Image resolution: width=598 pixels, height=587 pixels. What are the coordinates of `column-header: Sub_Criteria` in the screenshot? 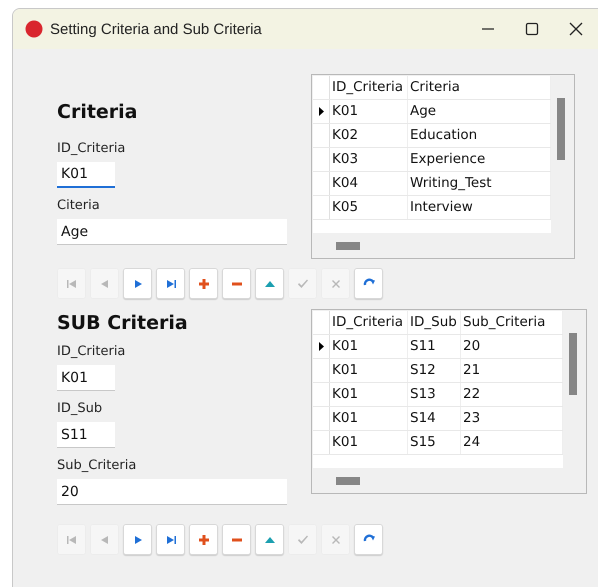 It's located at (512, 322).